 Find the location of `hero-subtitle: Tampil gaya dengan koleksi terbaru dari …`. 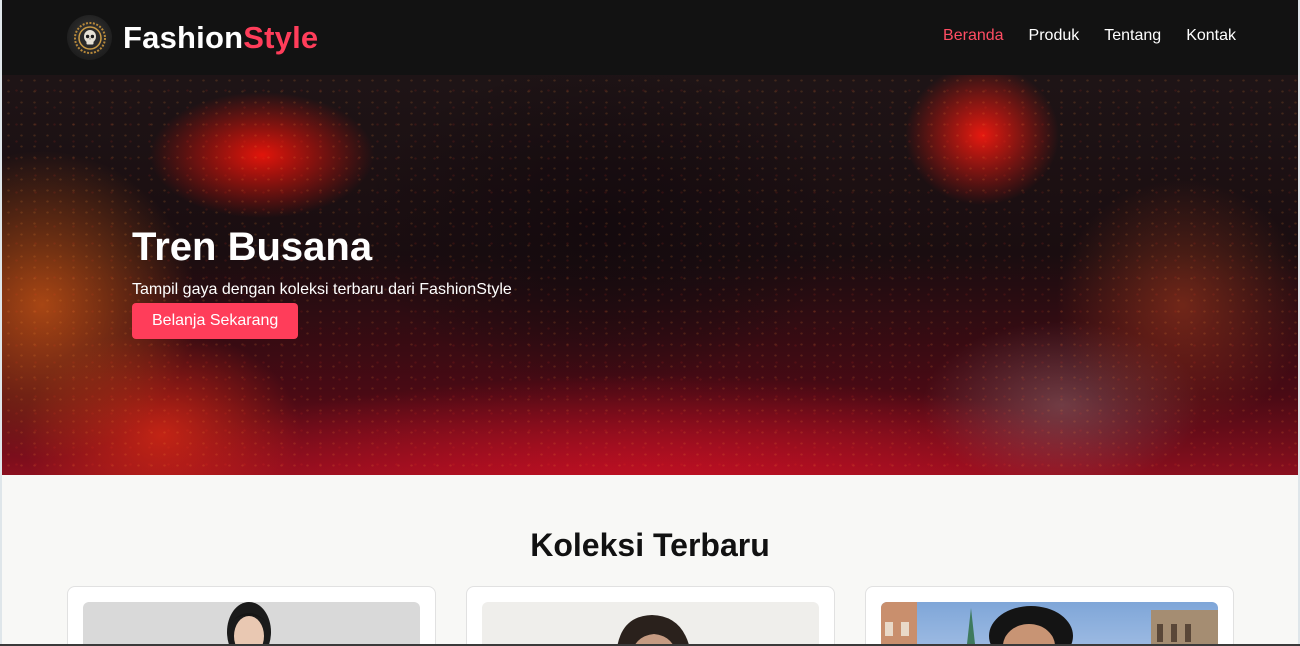

hero-subtitle: Tampil gaya dengan koleksi terbaru dari … is located at coordinates (322, 289).